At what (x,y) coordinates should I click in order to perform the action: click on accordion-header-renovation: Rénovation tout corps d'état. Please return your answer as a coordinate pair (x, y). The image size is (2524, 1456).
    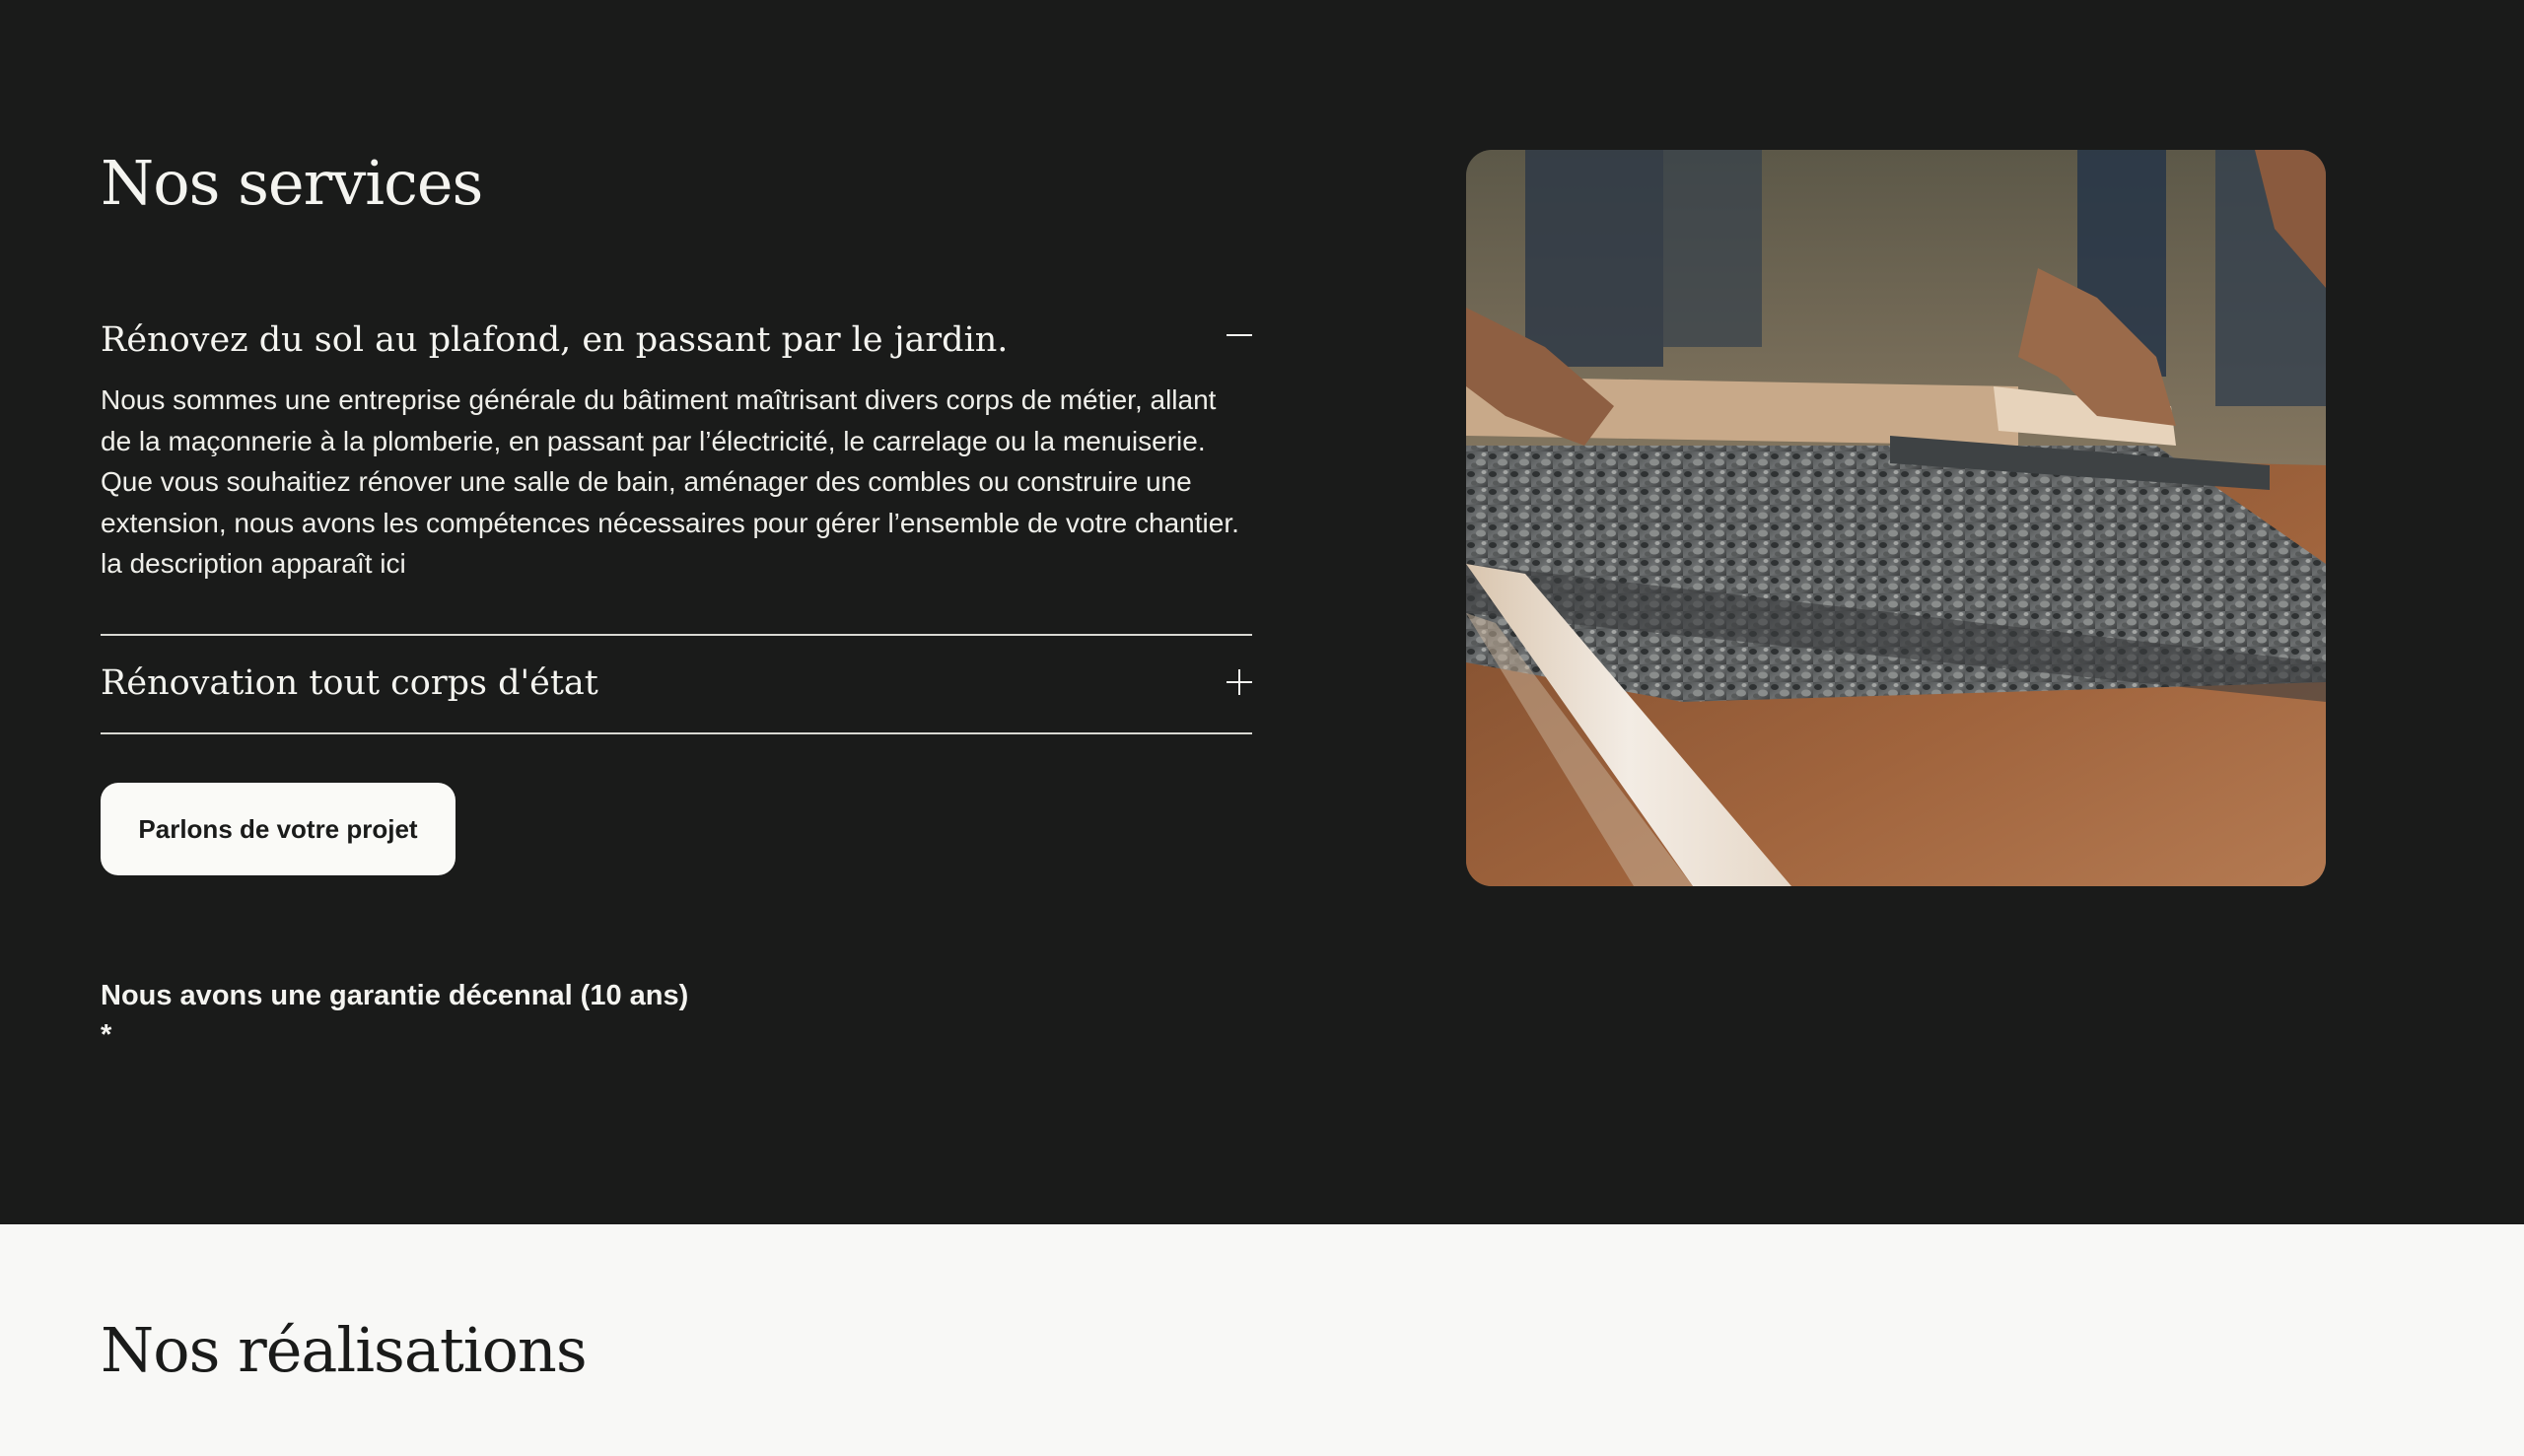
    Looking at the image, I should click on (677, 684).